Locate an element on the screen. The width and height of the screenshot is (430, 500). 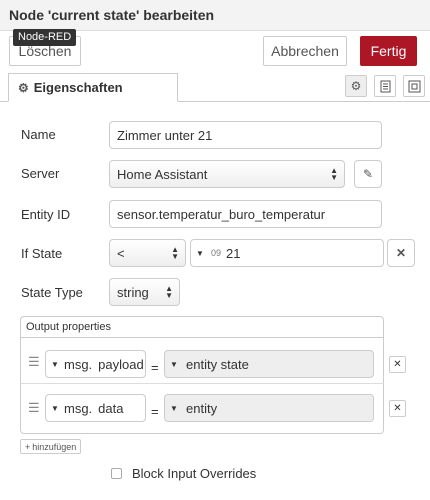
property-name: data is located at coordinates (111, 408).